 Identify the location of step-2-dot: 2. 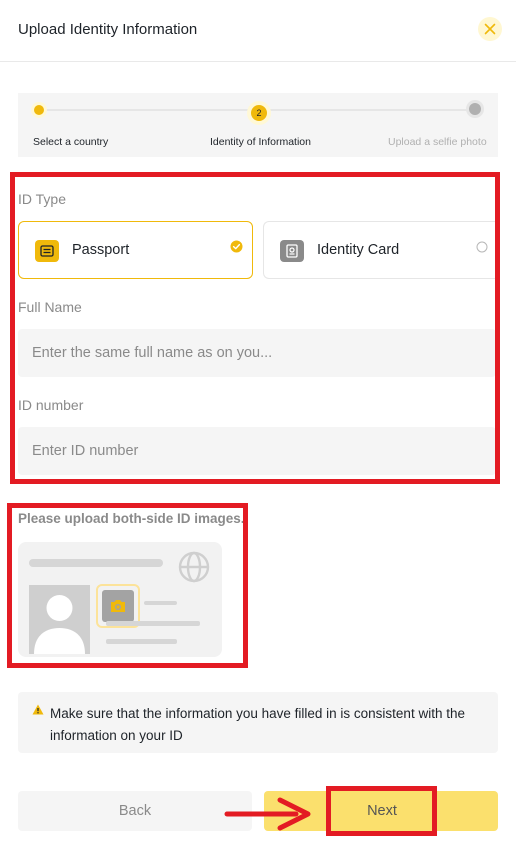
(259, 113).